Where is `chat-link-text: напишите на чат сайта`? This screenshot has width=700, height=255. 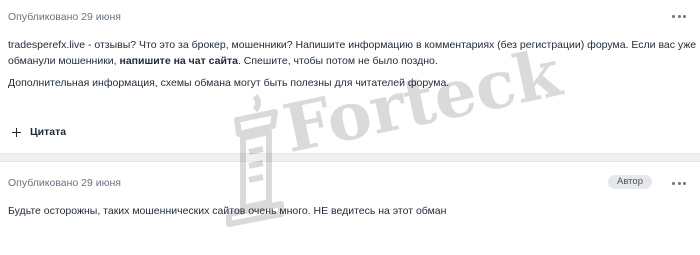
chat-link-text: напишите на чат сайта is located at coordinates (178, 61).